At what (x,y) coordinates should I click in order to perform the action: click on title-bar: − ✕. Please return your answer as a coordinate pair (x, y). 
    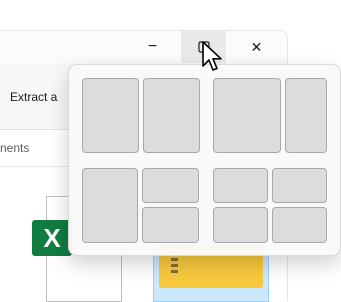
    Looking at the image, I should click on (143, 47).